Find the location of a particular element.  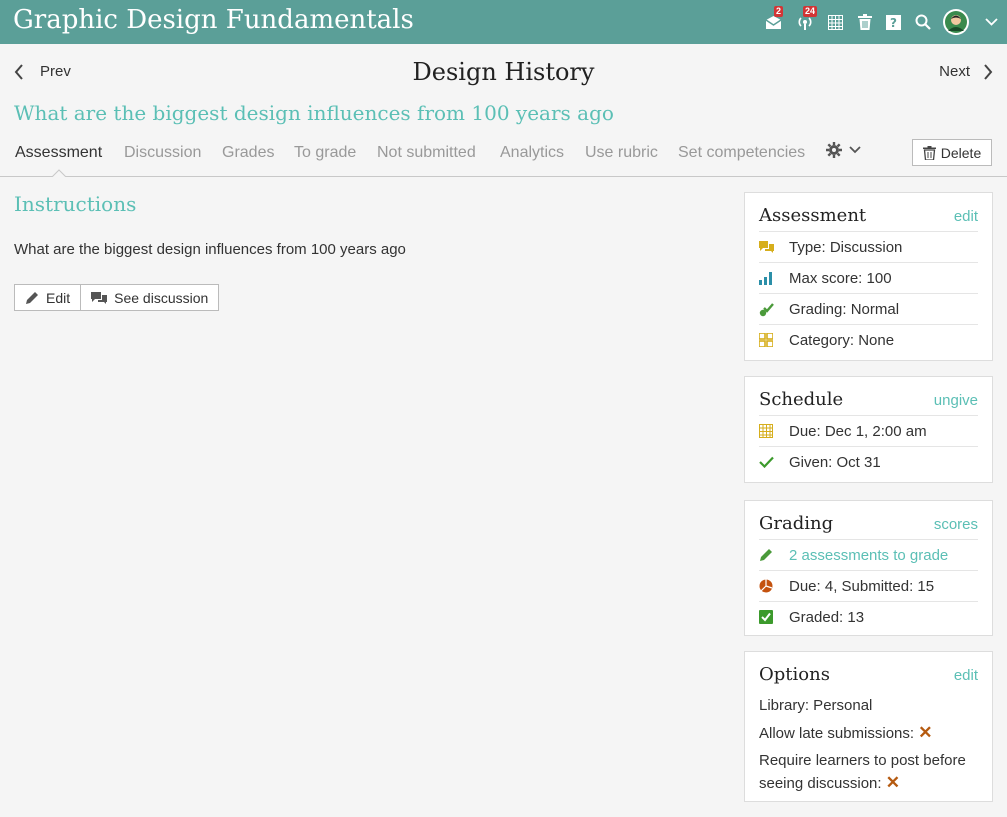

active-tab-caret is located at coordinates (59, 173).